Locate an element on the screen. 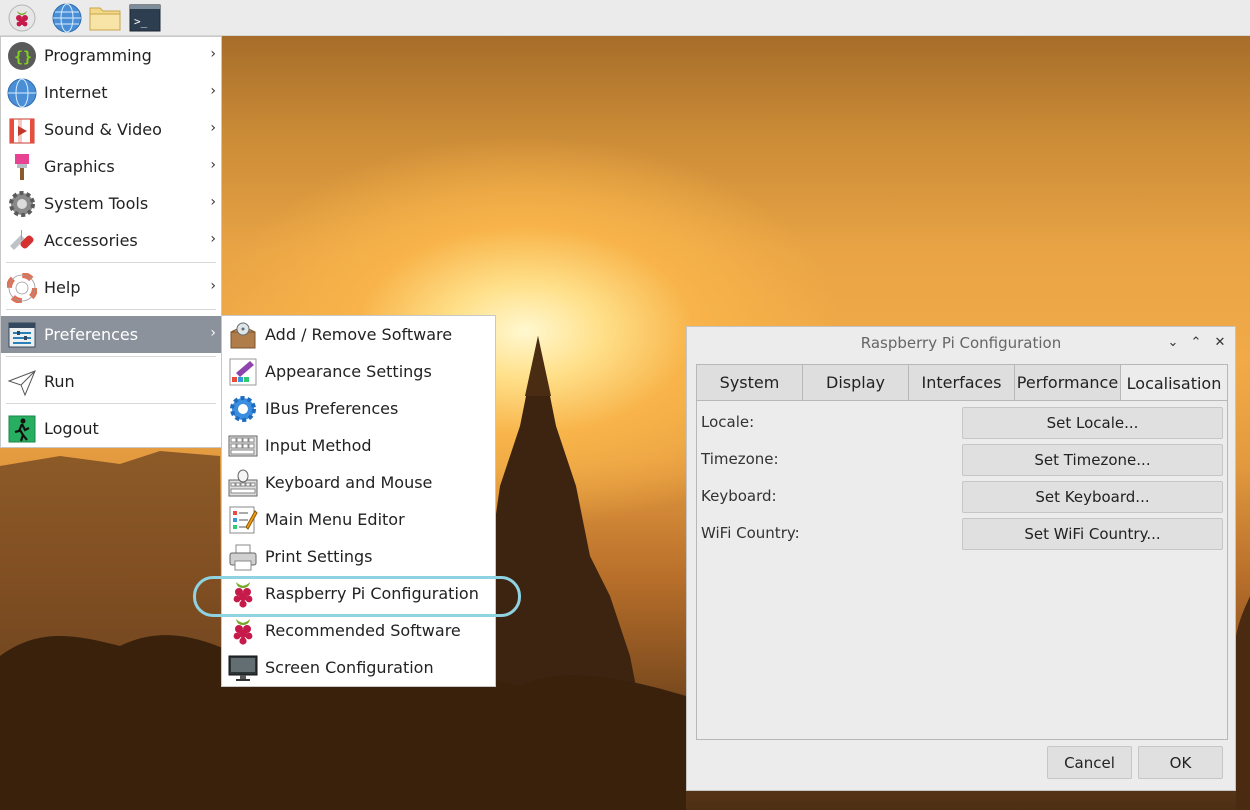 The width and height of the screenshot is (1250, 810). pocket-knife-icon is located at coordinates (22, 241).